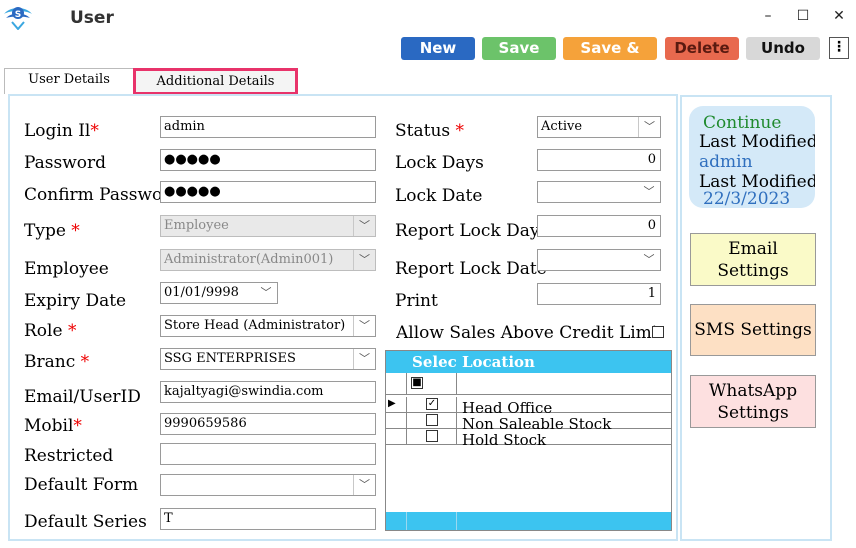 This screenshot has height=548, width=856. Describe the element at coordinates (528, 384) in the screenshot. I see `grid-filter-row: ■` at that location.